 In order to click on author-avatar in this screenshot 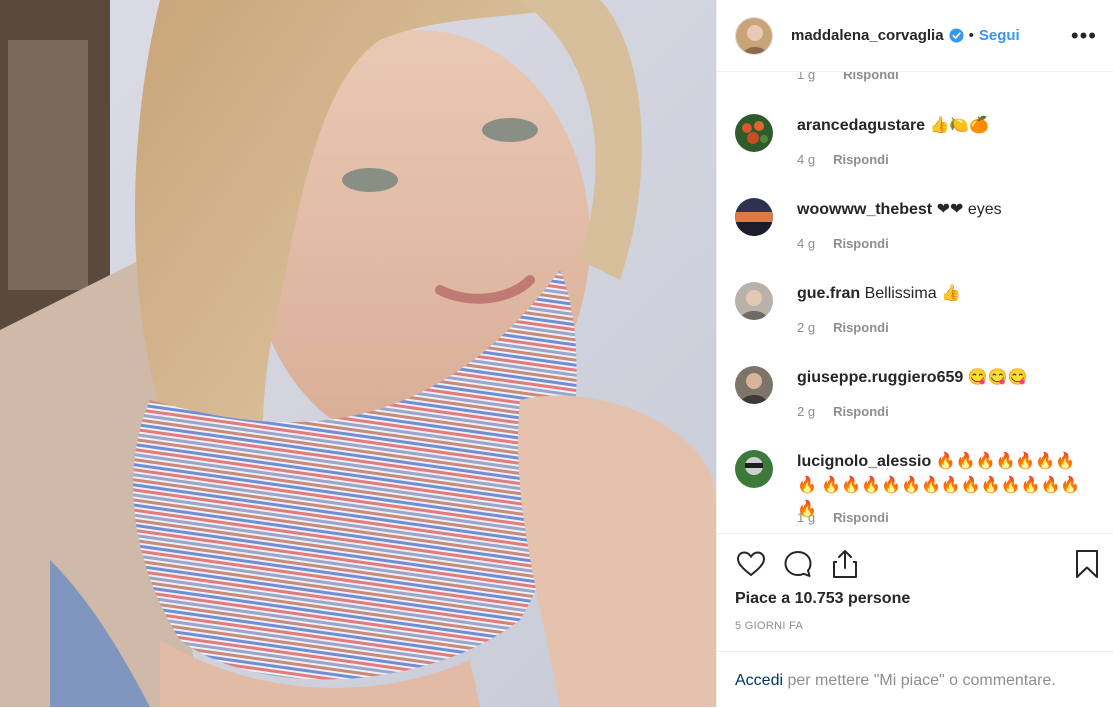, I will do `click(754, 35)`.